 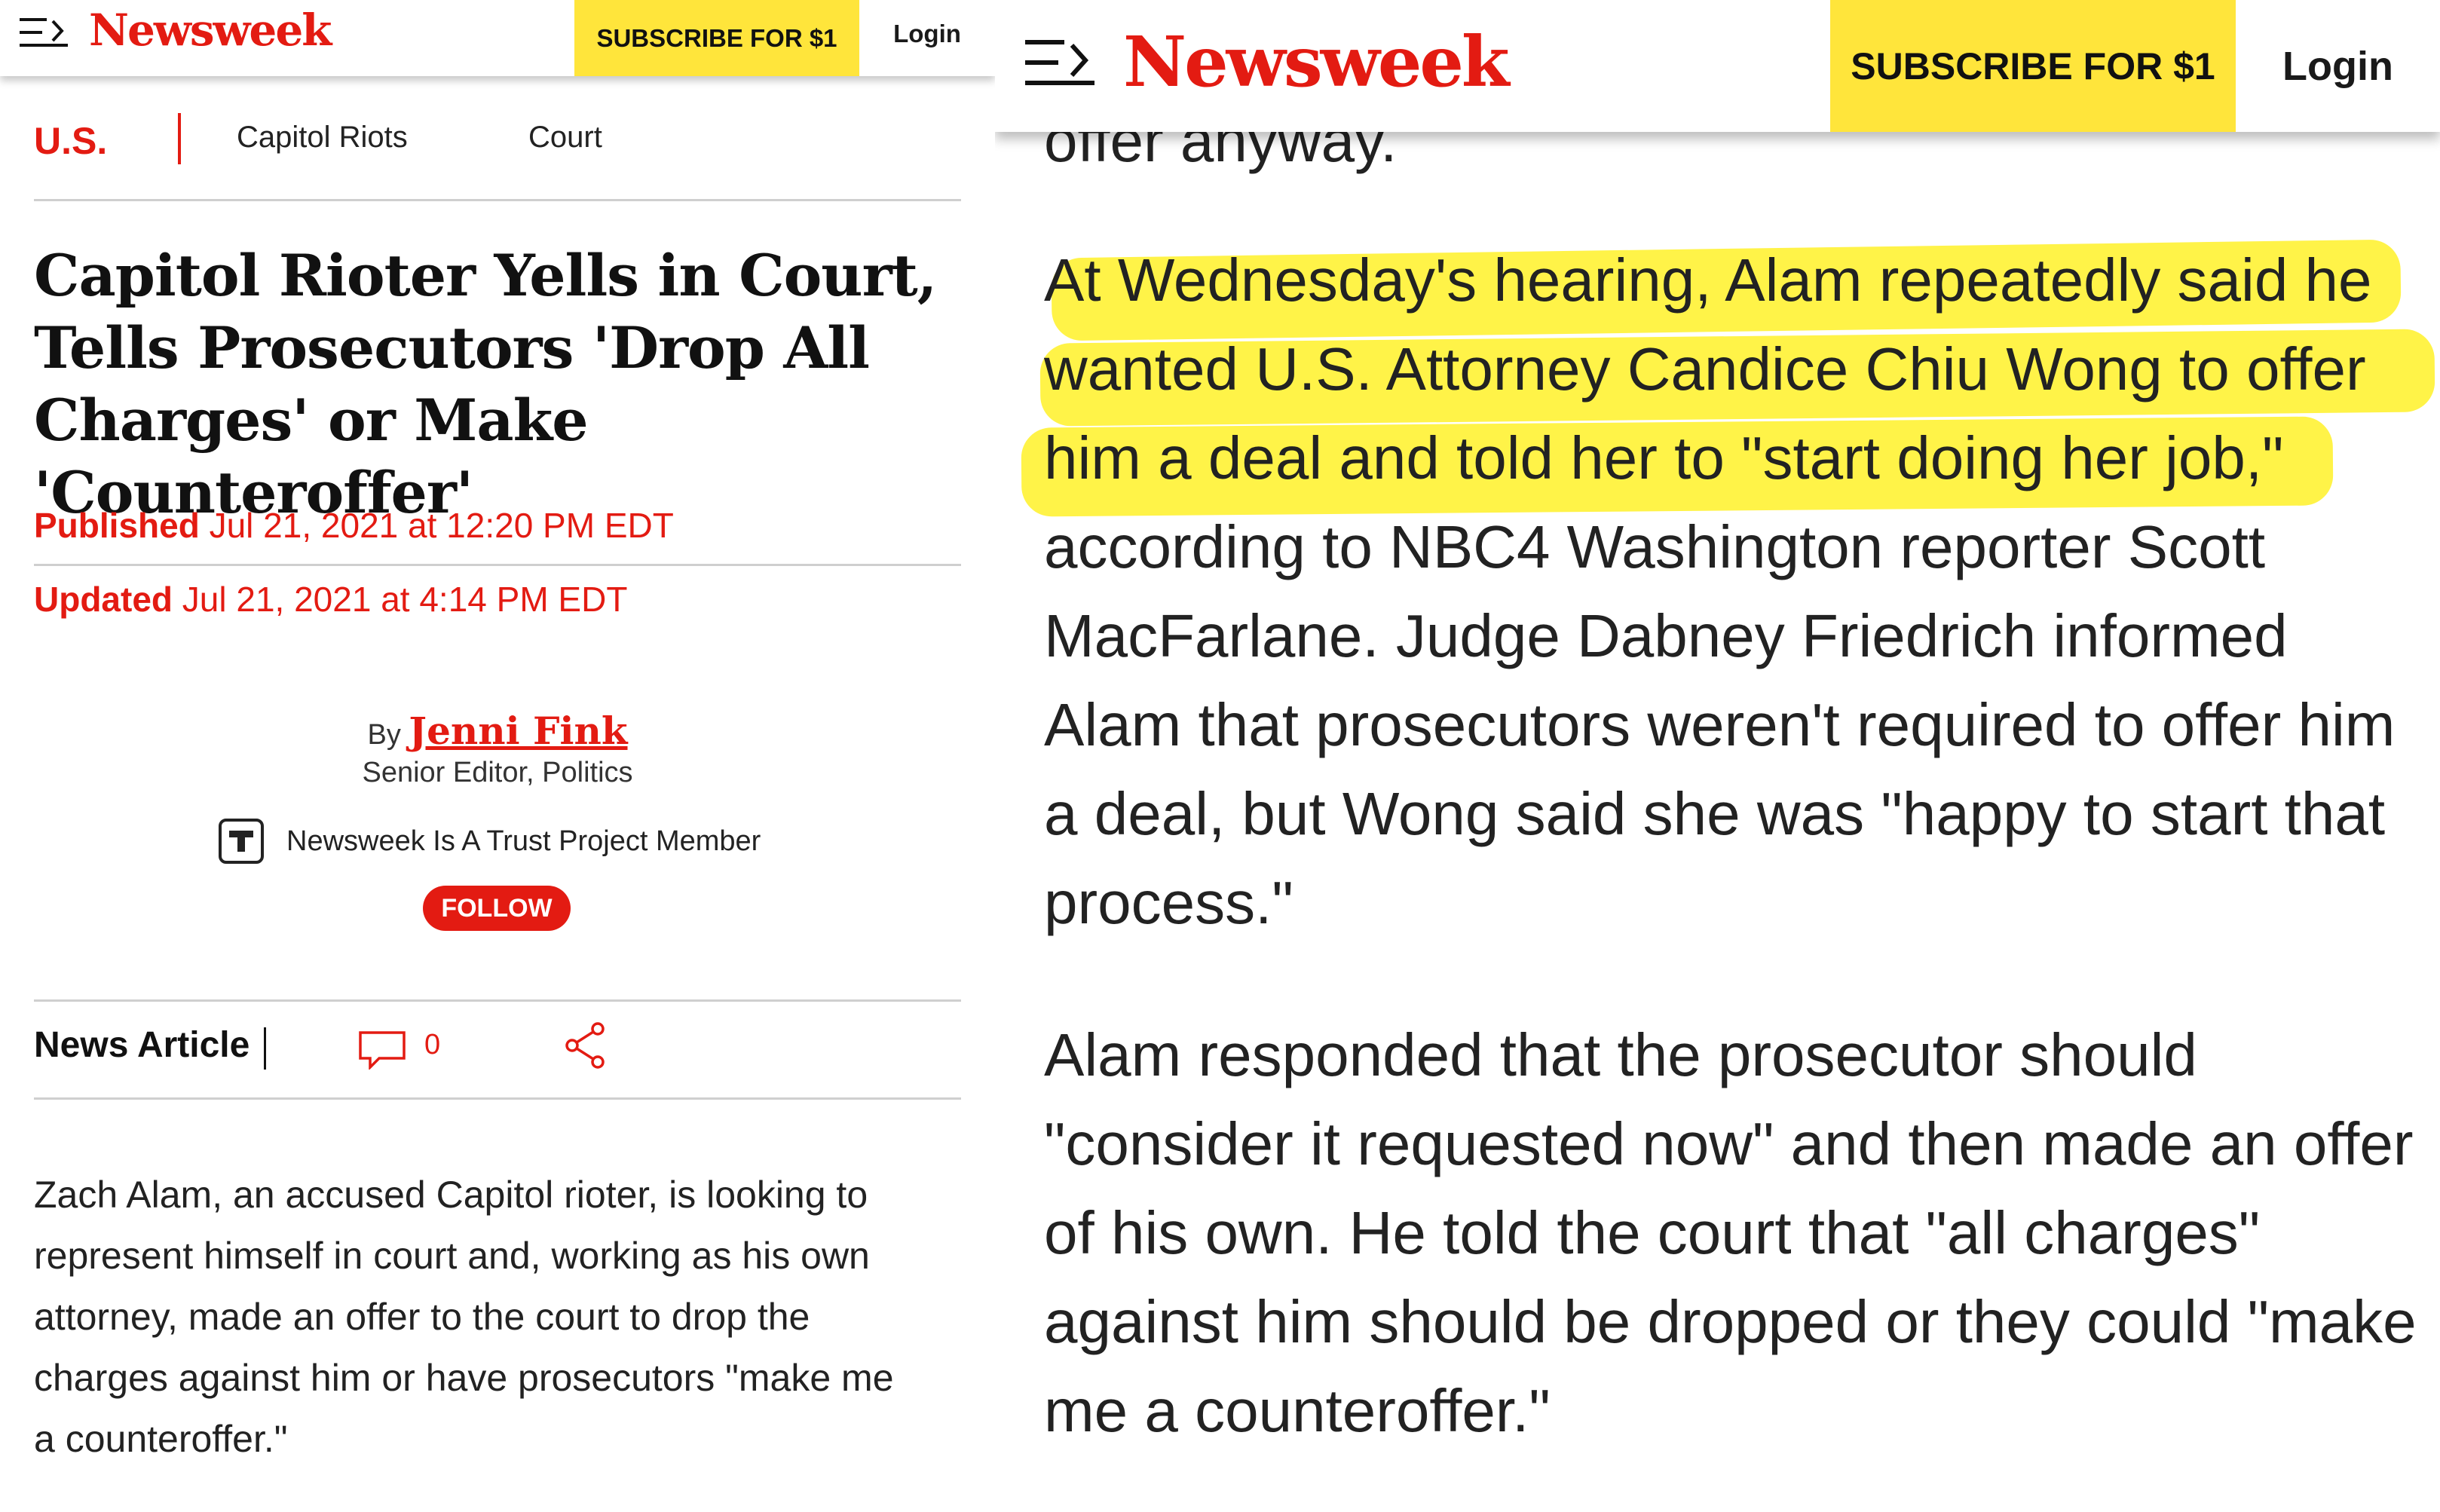 What do you see at coordinates (518, 731) in the screenshot?
I see `author-link: Jenni Fink` at bounding box center [518, 731].